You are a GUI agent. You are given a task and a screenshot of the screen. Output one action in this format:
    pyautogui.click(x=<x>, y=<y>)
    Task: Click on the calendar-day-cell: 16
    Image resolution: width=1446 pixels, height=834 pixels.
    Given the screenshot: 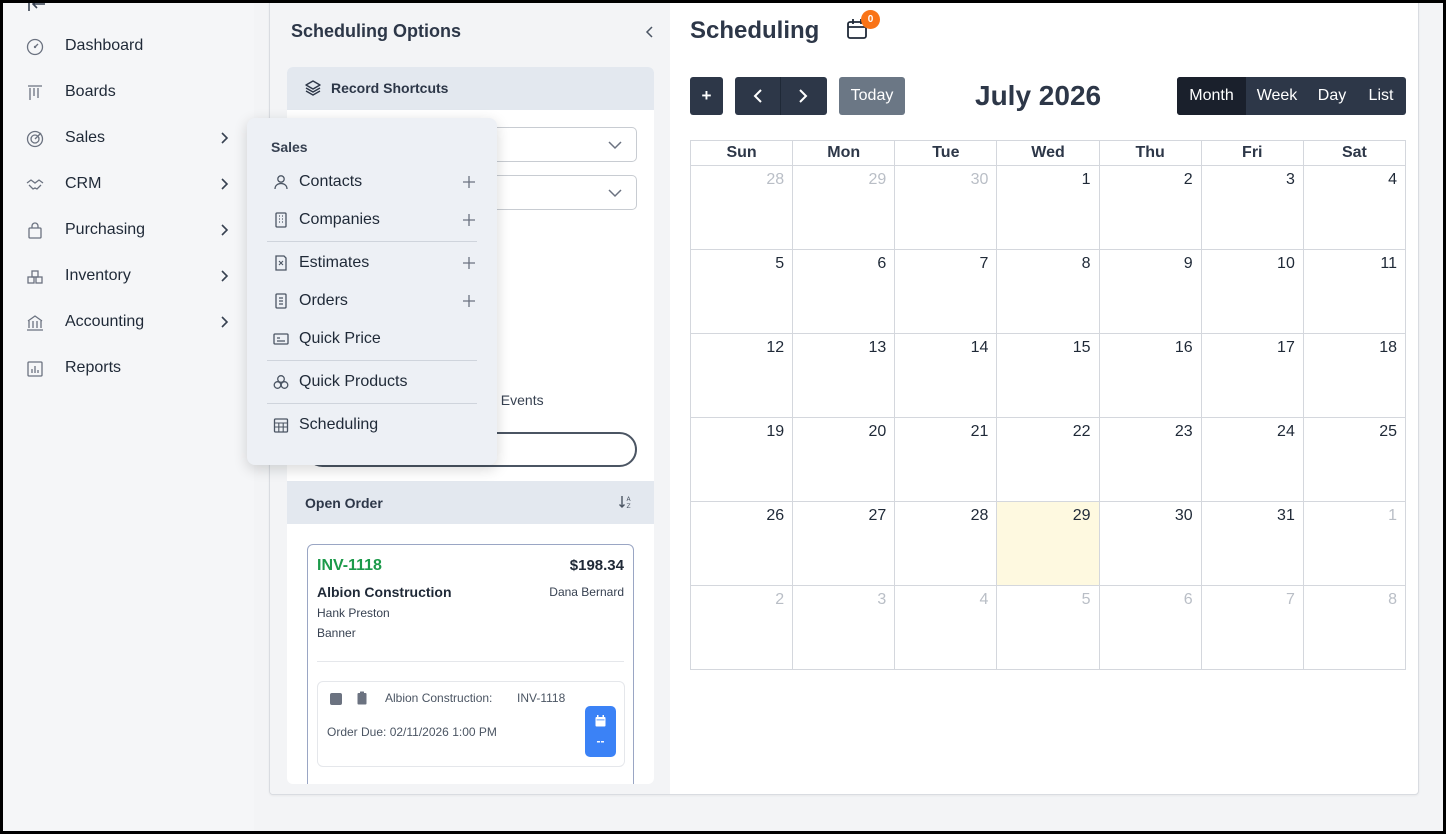 What is the action you would take?
    pyautogui.click(x=1150, y=375)
    